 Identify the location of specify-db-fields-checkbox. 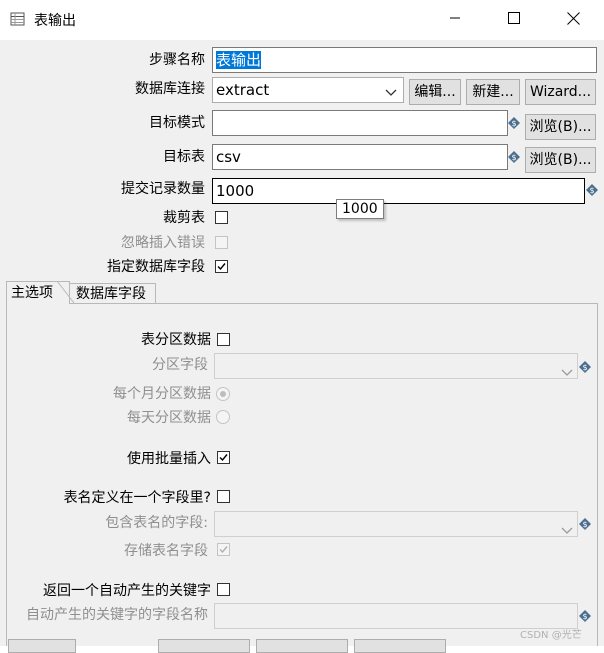
(221, 266).